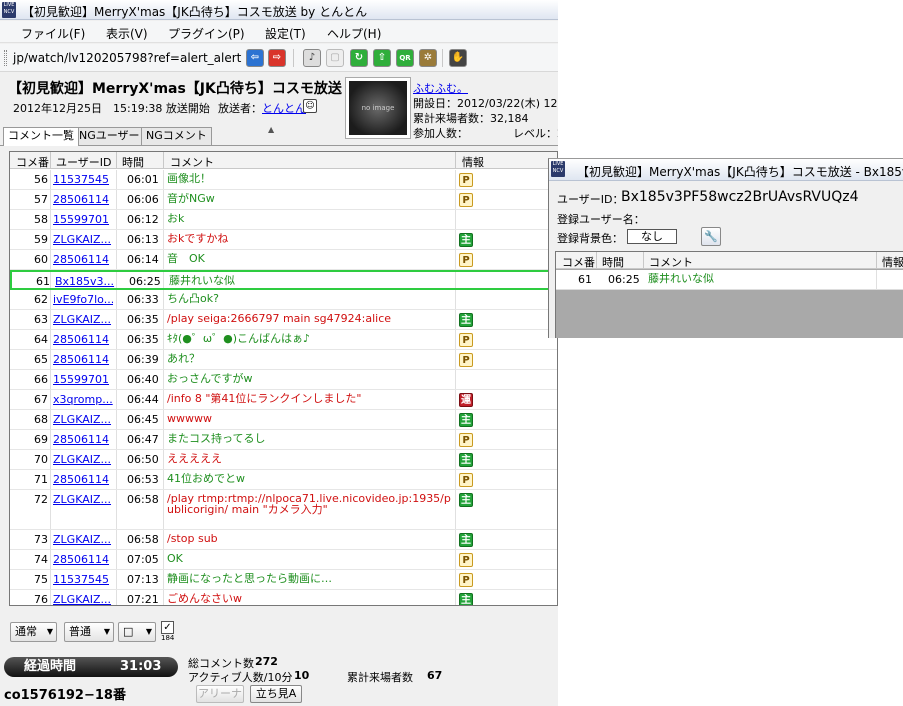  Describe the element at coordinates (84, 162) in the screenshot. I see `header-user-id: ユーザーID` at that location.